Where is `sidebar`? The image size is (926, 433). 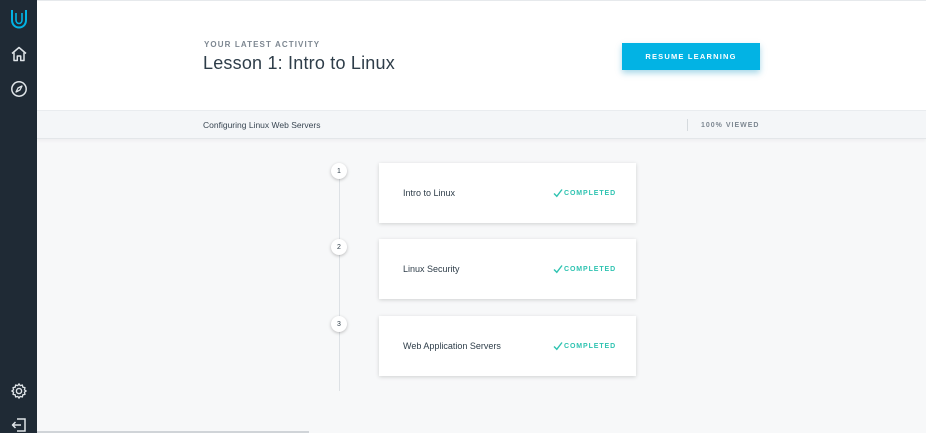
sidebar is located at coordinates (18, 216).